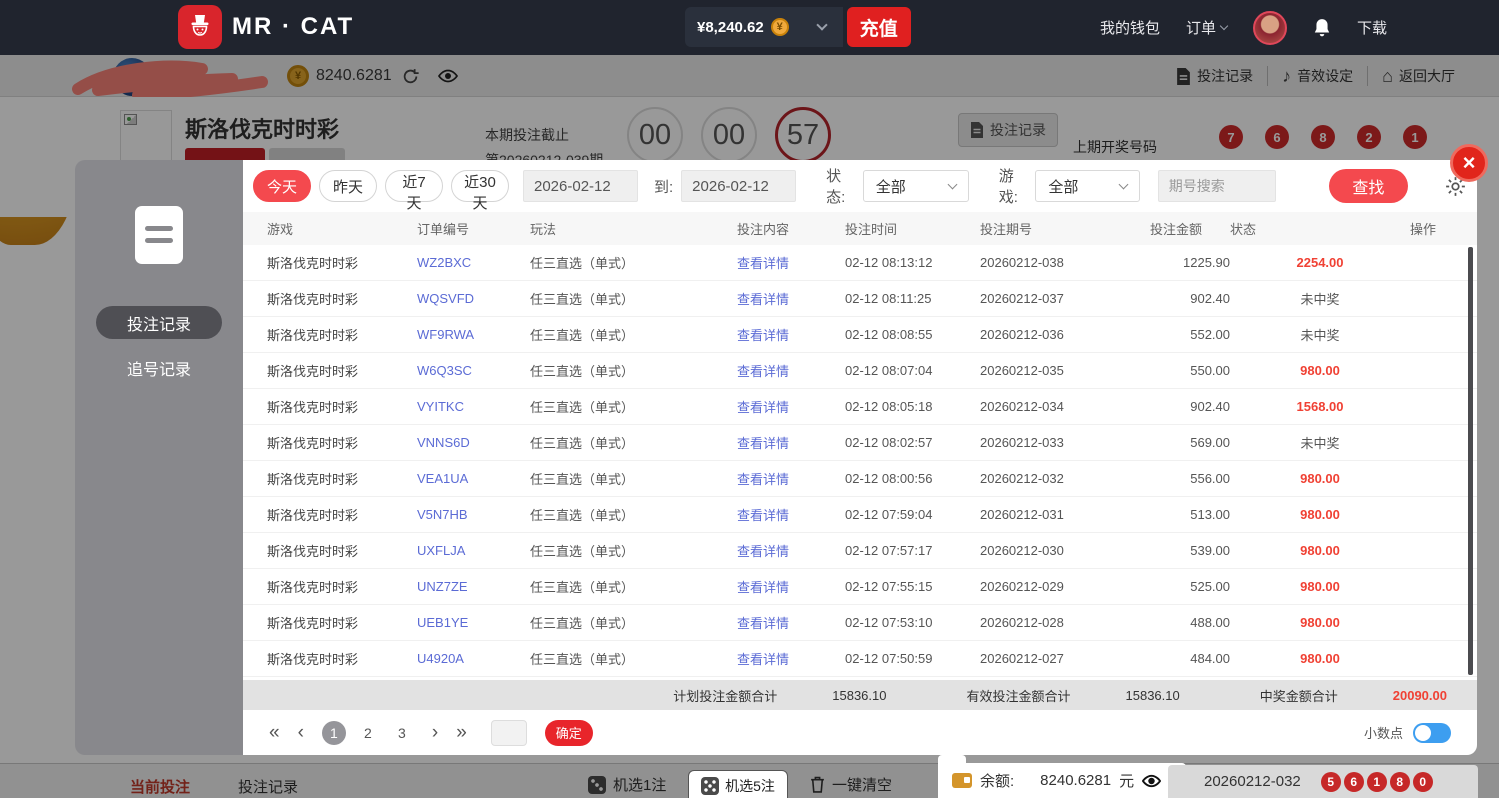 The height and width of the screenshot is (798, 1499). What do you see at coordinates (1470, 461) in the screenshot?
I see `table-scrollbar` at bounding box center [1470, 461].